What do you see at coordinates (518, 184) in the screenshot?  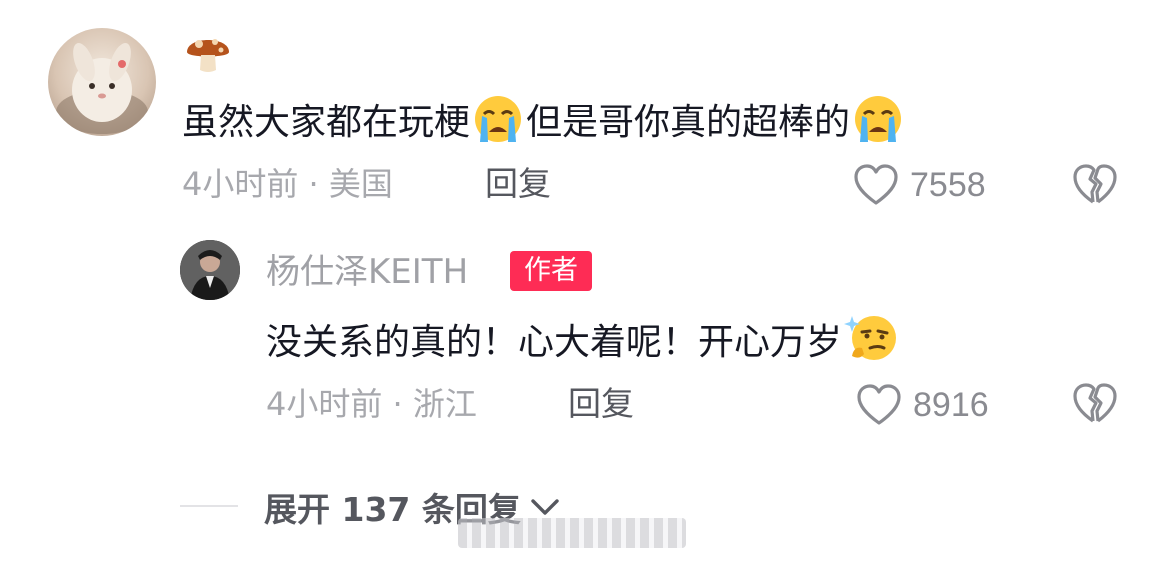 I see `comment-reply-button: 回复` at bounding box center [518, 184].